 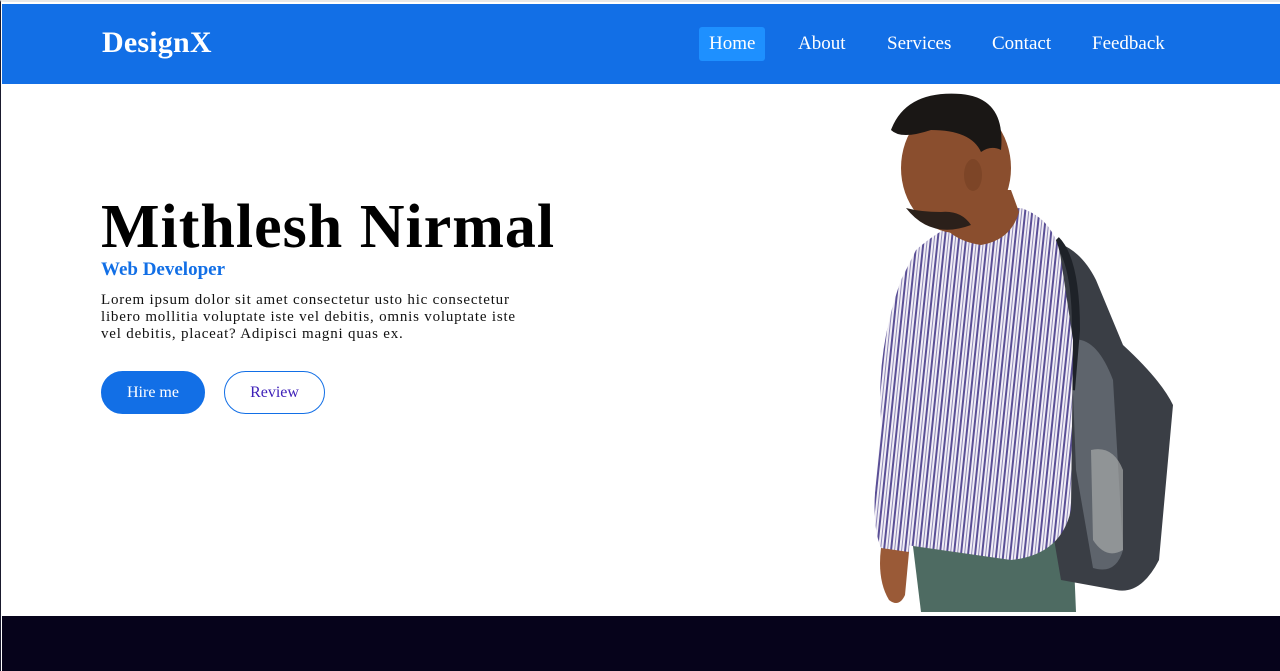 What do you see at coordinates (328, 227) in the screenshot?
I see `hero-name: Mithlesh Nirmal` at bounding box center [328, 227].